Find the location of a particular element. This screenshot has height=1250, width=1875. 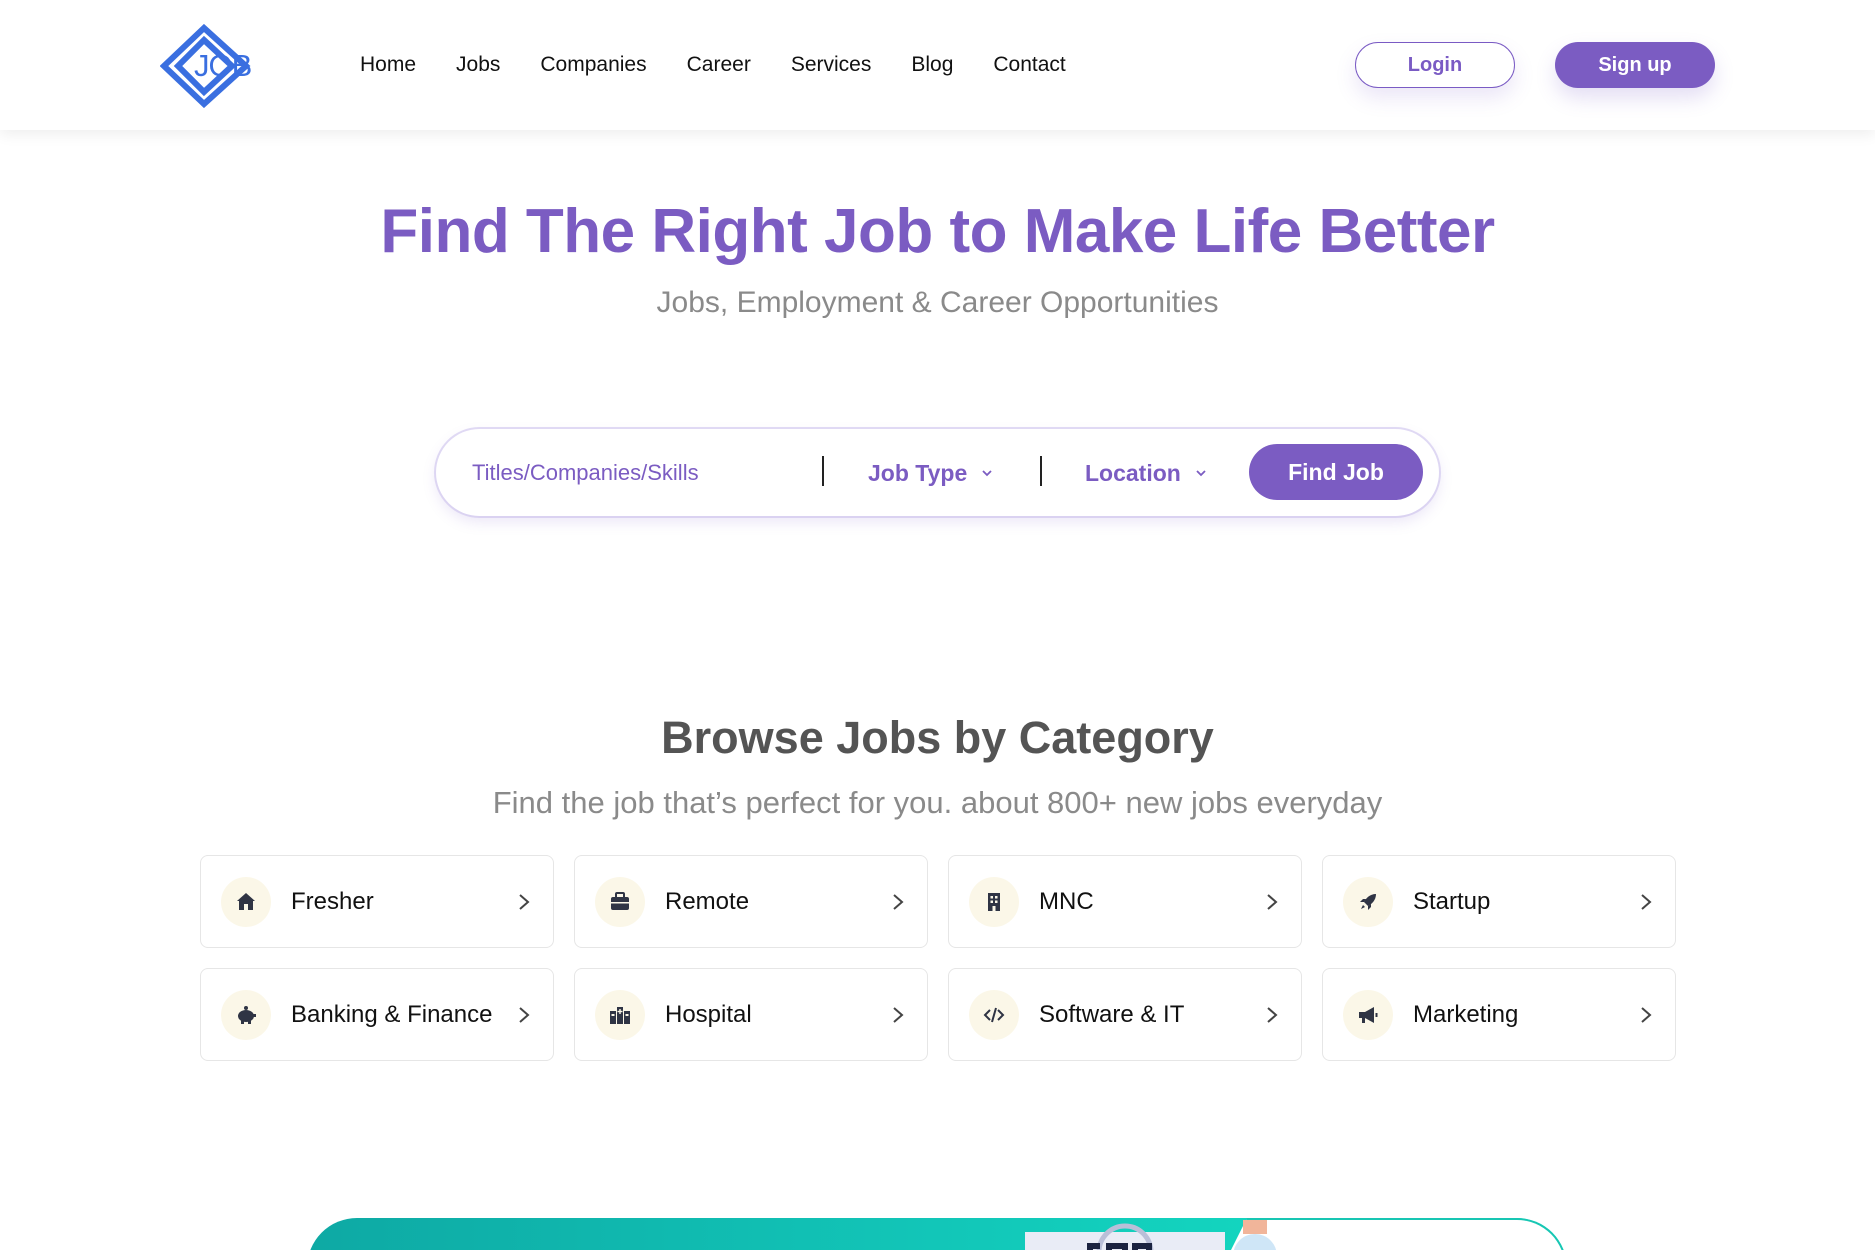

category-card-software-it: Software & IT is located at coordinates (1125, 1014).